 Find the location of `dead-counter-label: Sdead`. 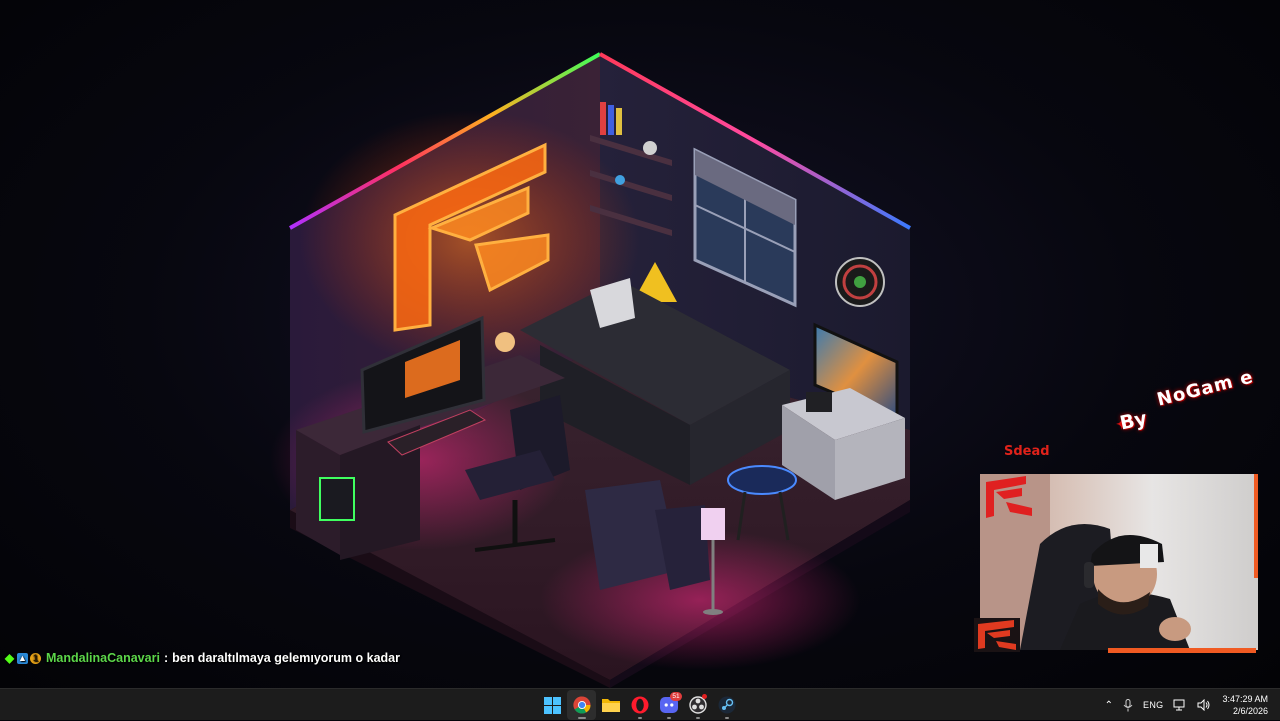

dead-counter-label: Sdead is located at coordinates (1027, 451).